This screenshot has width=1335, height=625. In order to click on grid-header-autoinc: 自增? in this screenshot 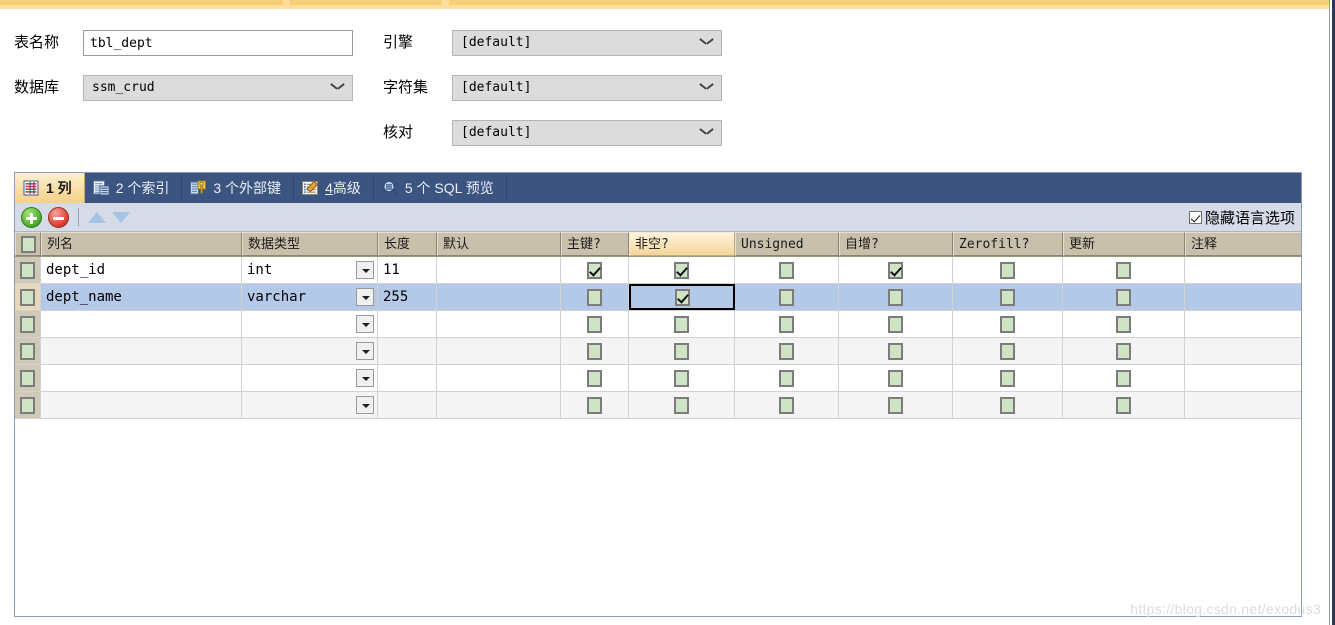, I will do `click(896, 244)`.